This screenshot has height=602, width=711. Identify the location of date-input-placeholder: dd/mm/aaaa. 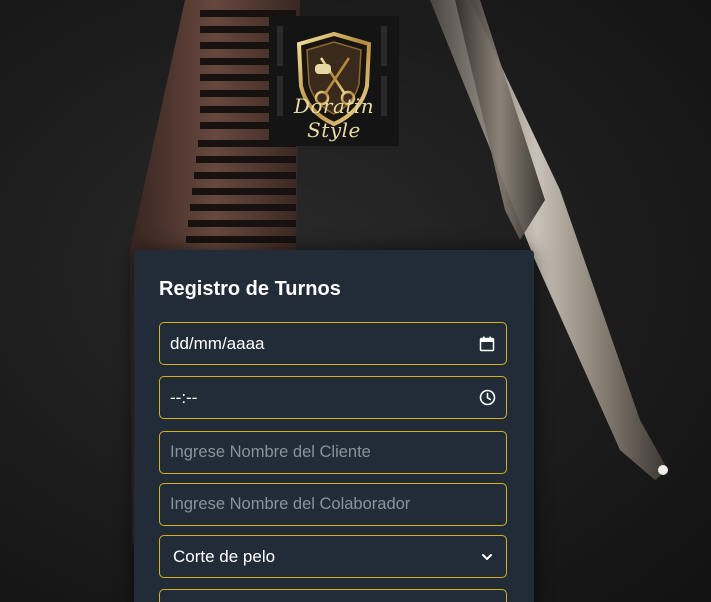
(217, 343).